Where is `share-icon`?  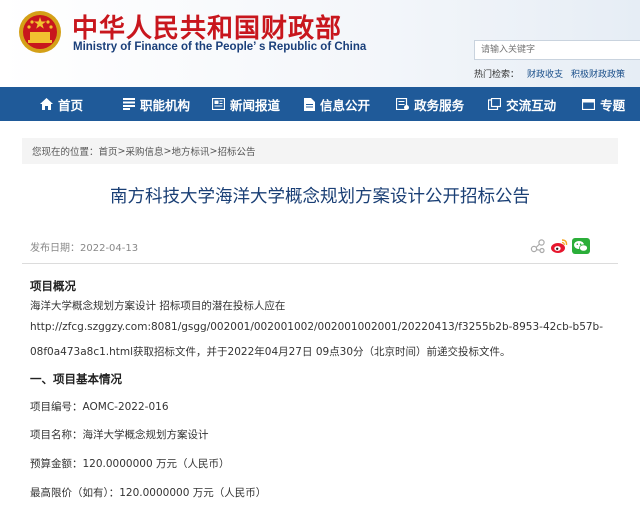
share-icon is located at coordinates (538, 246).